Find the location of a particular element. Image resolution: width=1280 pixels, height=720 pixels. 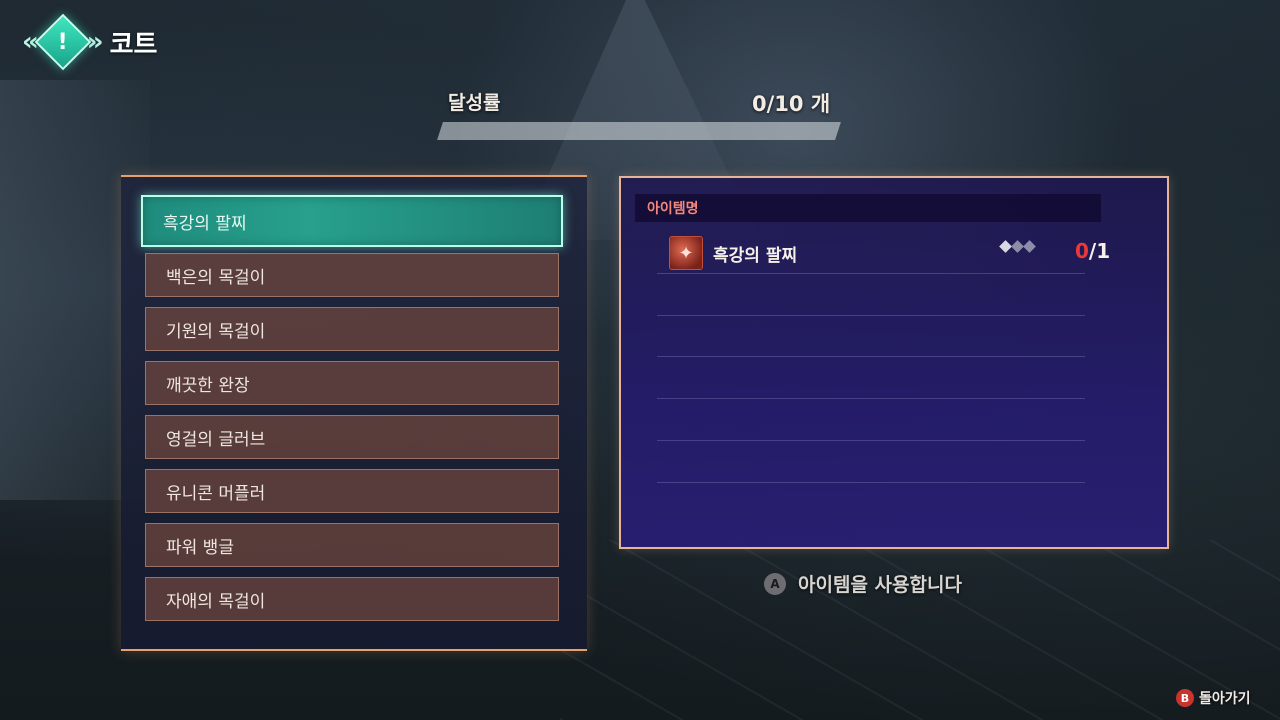

list-item-label: 백은의 목걸이 is located at coordinates (216, 277).